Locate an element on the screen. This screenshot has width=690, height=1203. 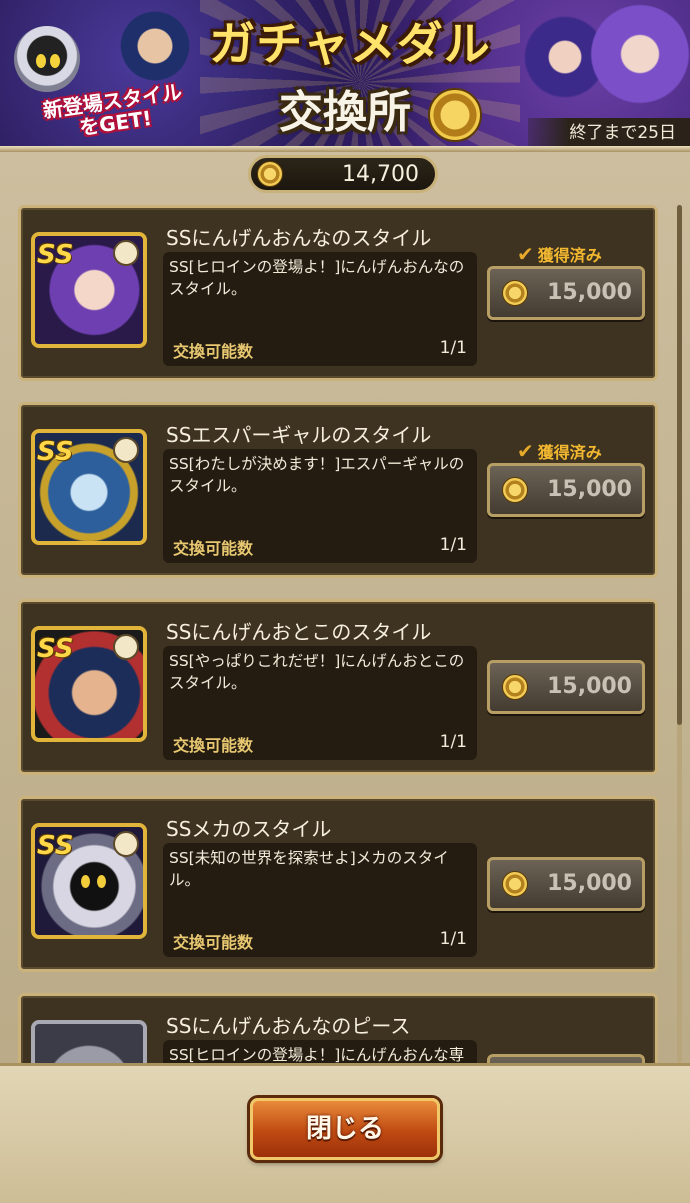
item-description: SS[ヒロインの登場よ！]にんげんおんなのスタイル。 is located at coordinates (317, 278).